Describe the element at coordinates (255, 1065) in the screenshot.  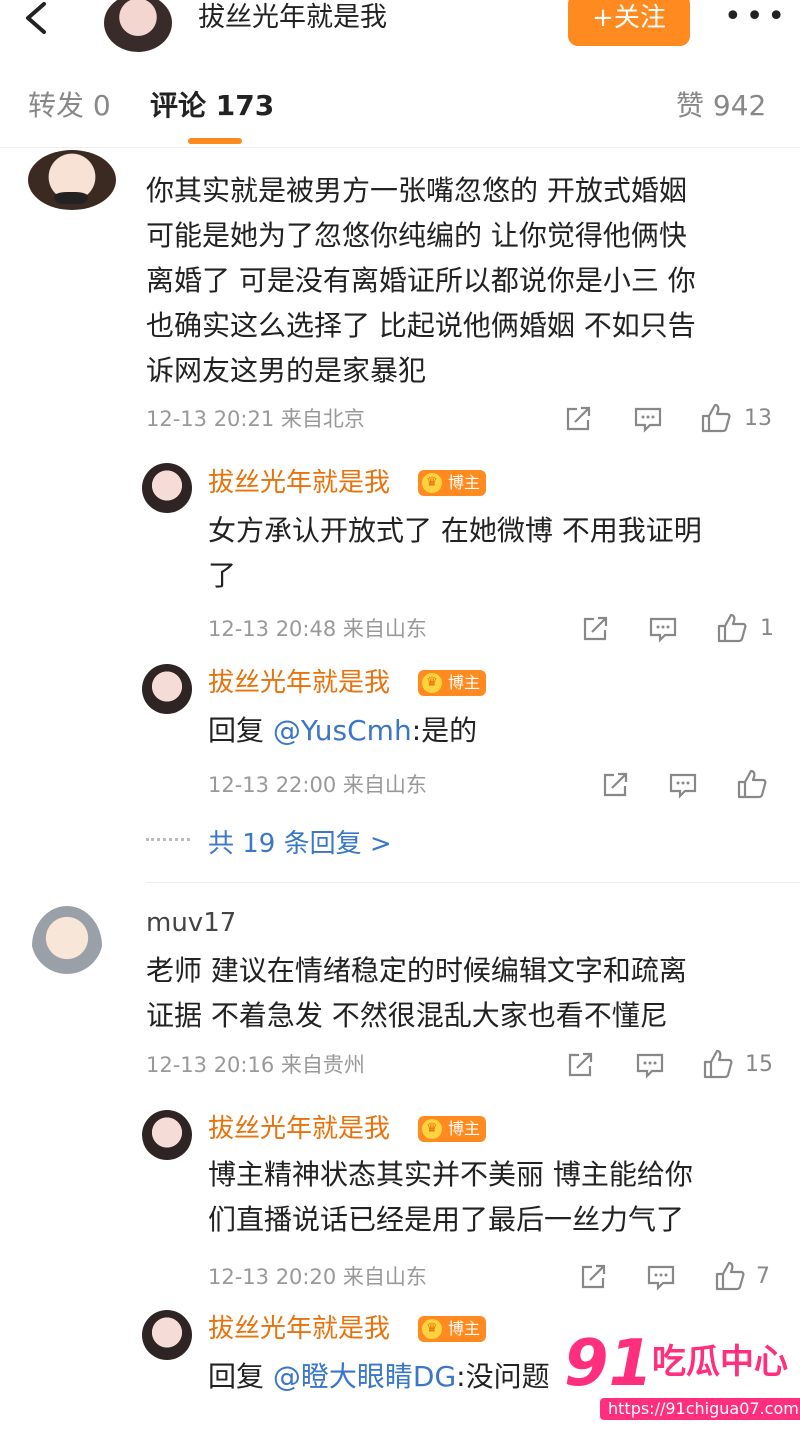
I see `comment-meta: 12-13 20:16 来自贵州` at that location.